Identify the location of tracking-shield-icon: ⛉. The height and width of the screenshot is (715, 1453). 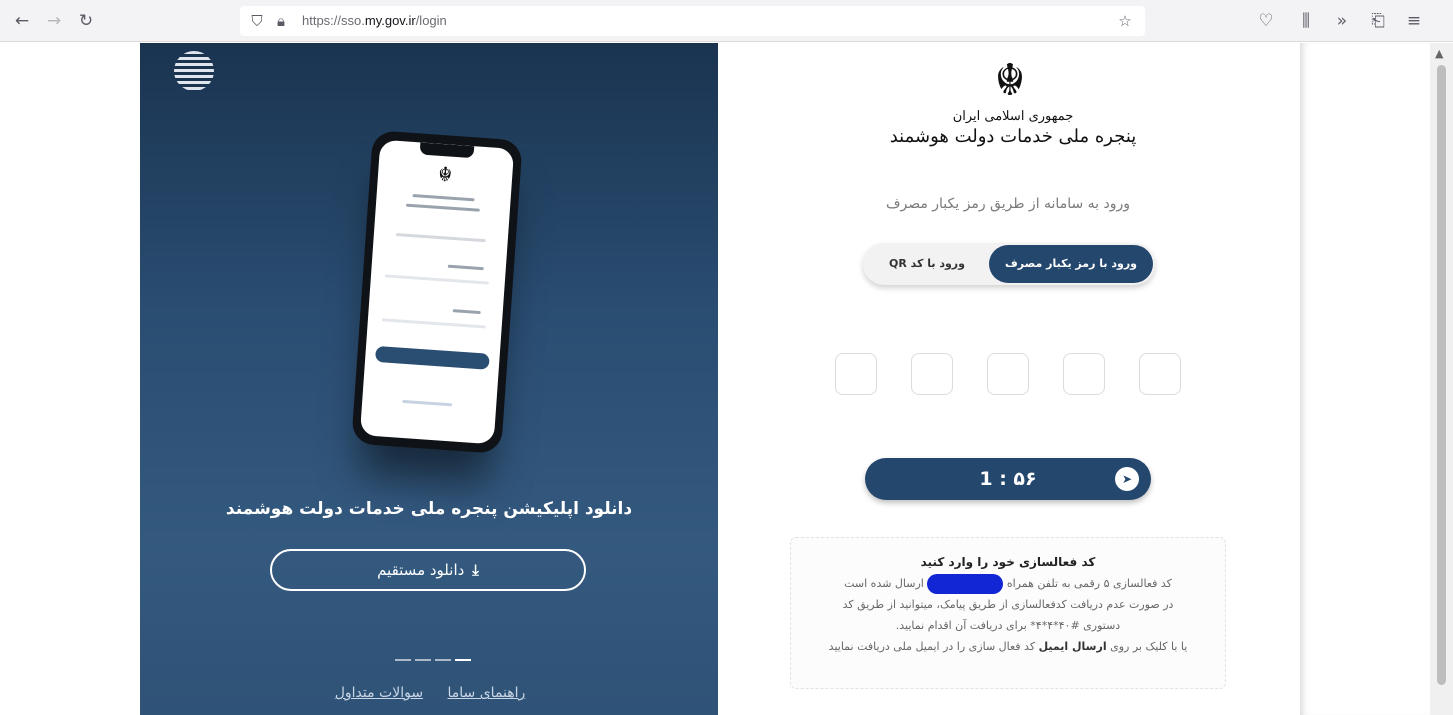
(257, 21).